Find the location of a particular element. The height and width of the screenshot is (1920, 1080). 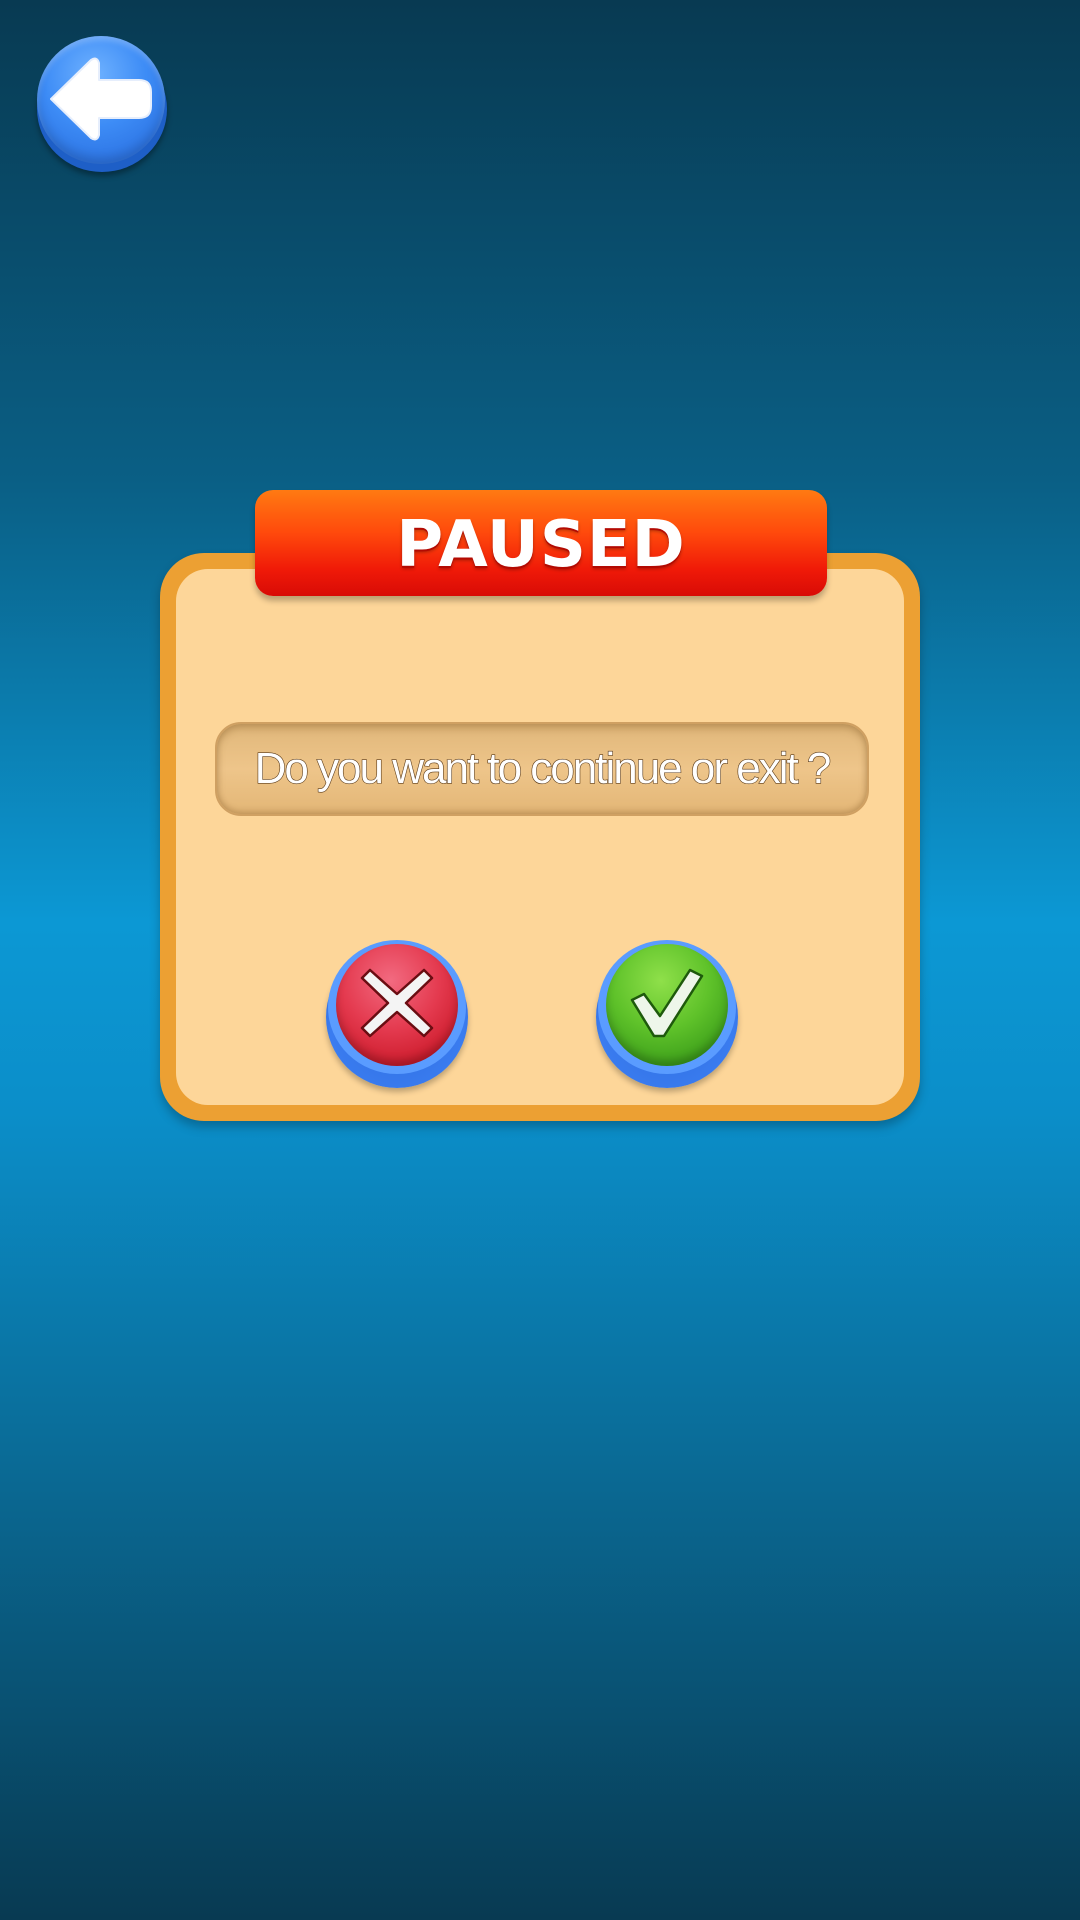

continue-button is located at coordinates (667, 1014).